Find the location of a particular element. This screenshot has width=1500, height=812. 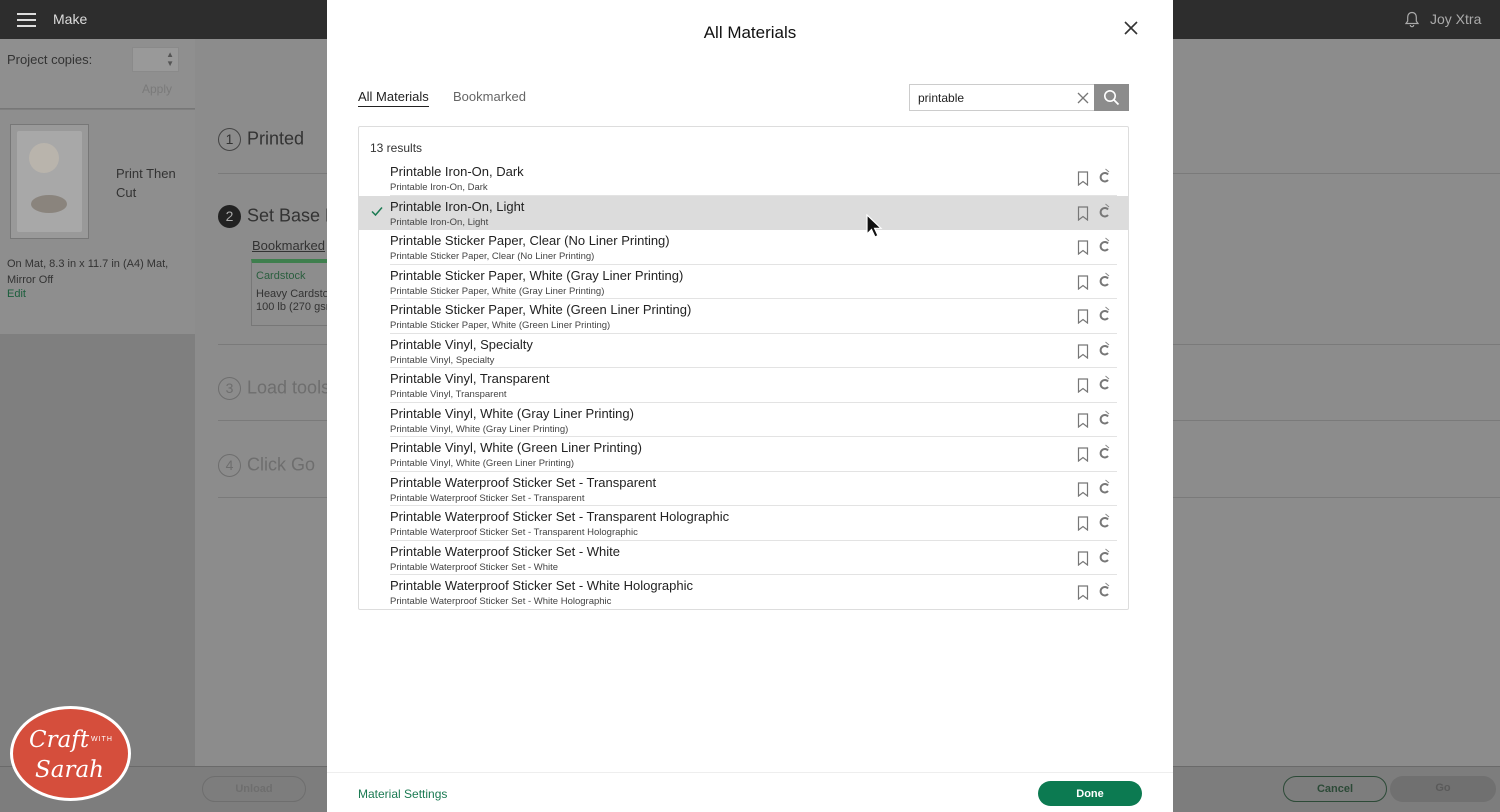

material-subtitle: Printable Vinyl, Transparent is located at coordinates (448, 394).